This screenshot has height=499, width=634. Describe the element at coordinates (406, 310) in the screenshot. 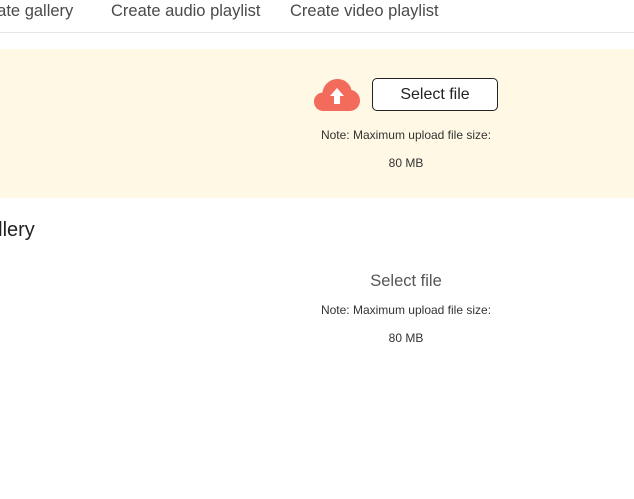

I see `gallery-upload-note: Note: Maximum upload file size:` at that location.